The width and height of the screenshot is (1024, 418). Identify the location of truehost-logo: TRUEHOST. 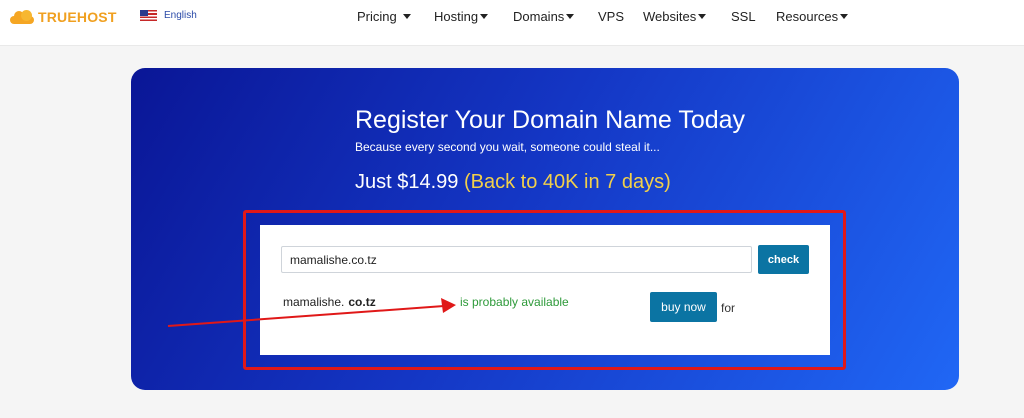
(63, 17).